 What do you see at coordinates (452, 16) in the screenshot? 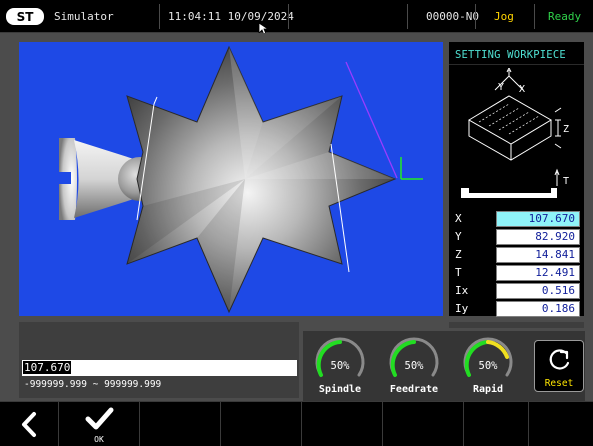
I see `program-number: 00000-N0` at bounding box center [452, 16].